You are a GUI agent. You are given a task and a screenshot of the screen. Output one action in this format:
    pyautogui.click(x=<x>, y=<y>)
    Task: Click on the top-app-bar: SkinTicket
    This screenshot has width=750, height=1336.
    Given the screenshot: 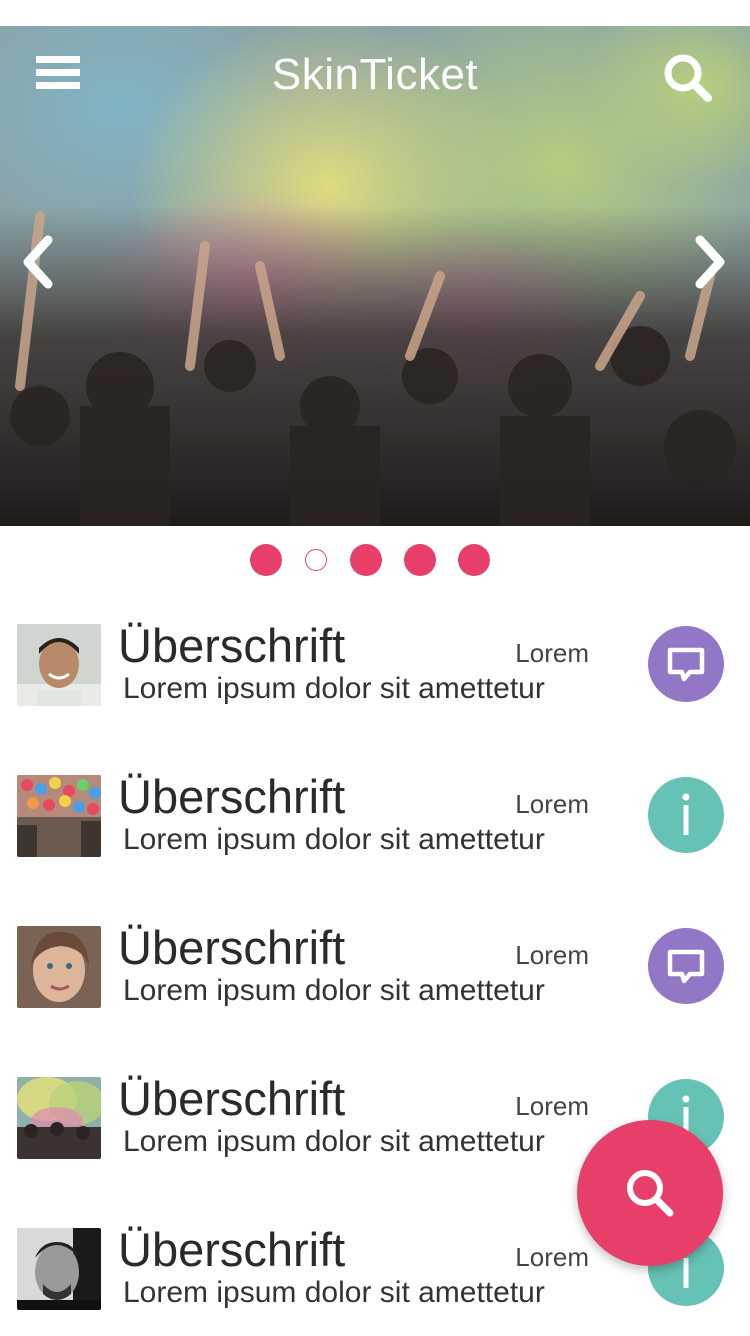 What is the action you would take?
    pyautogui.click(x=375, y=76)
    